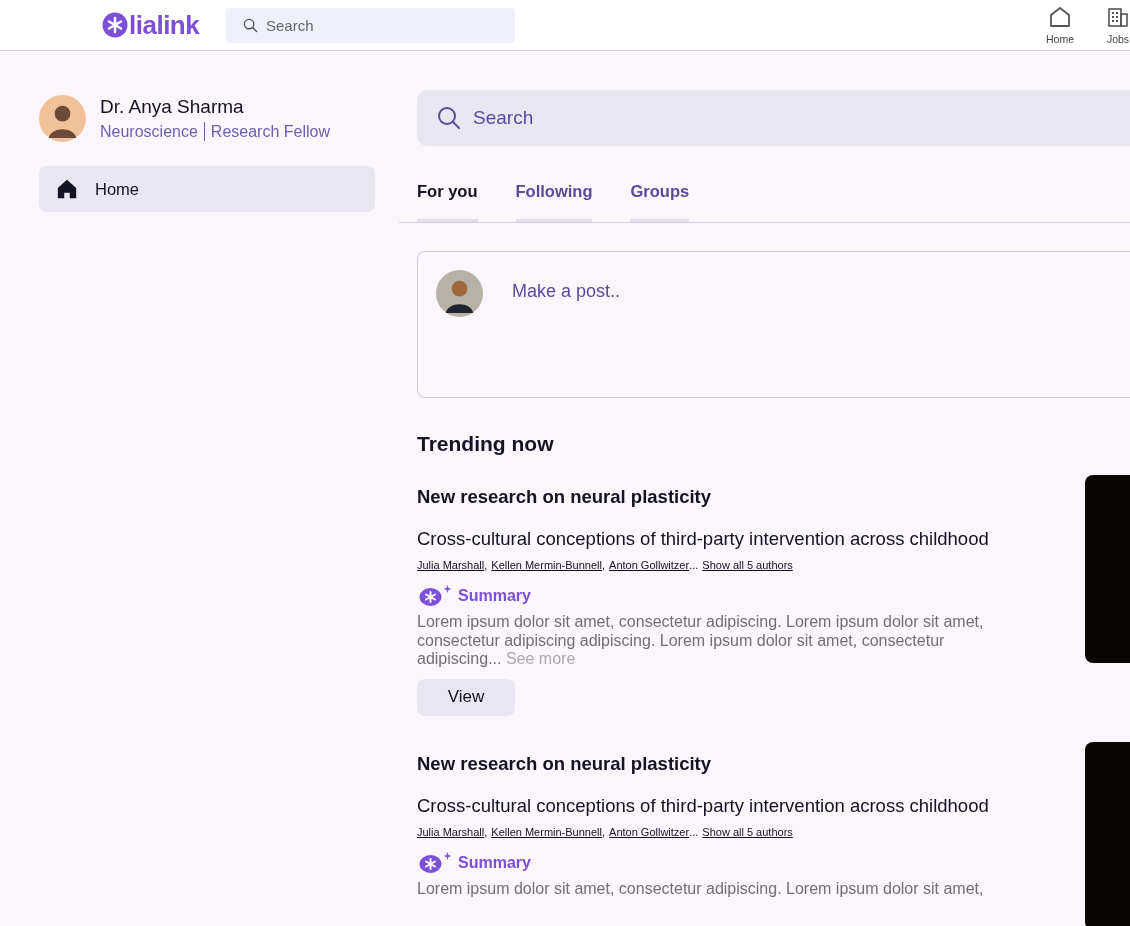 This screenshot has width=1130, height=926. Describe the element at coordinates (660, 194) in the screenshot. I see `tab: Groups` at that location.